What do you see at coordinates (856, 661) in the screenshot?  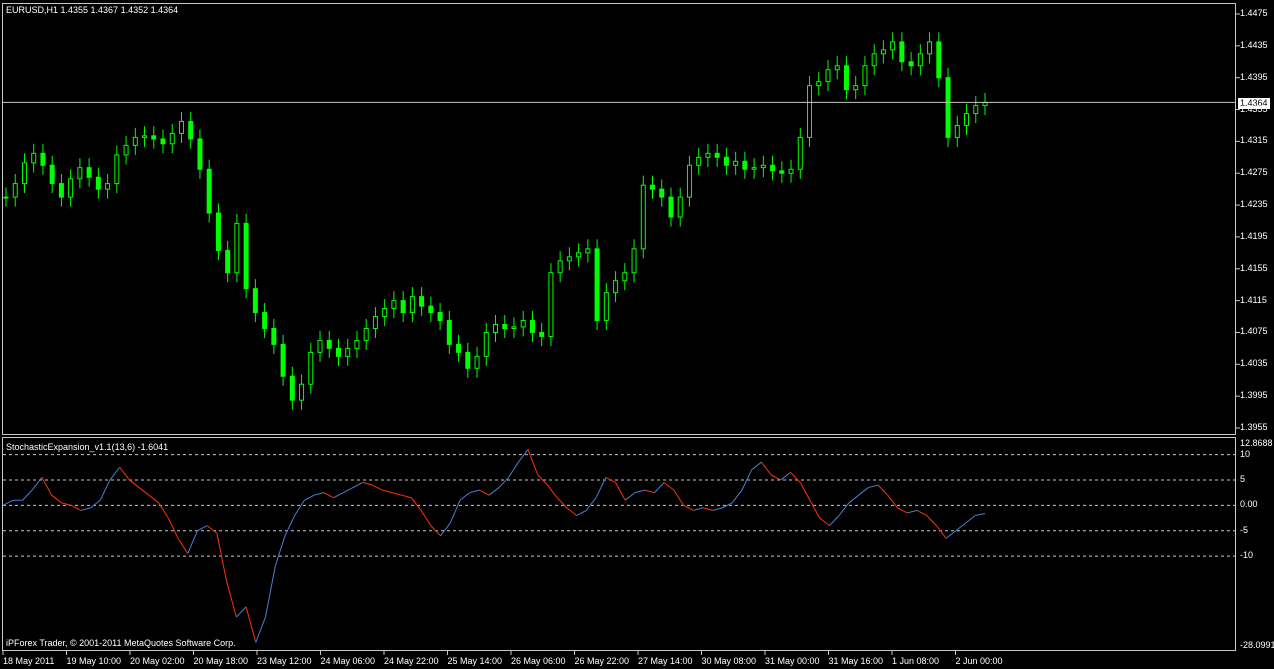 I see `time-axis-label: 31 May 16:00` at bounding box center [856, 661].